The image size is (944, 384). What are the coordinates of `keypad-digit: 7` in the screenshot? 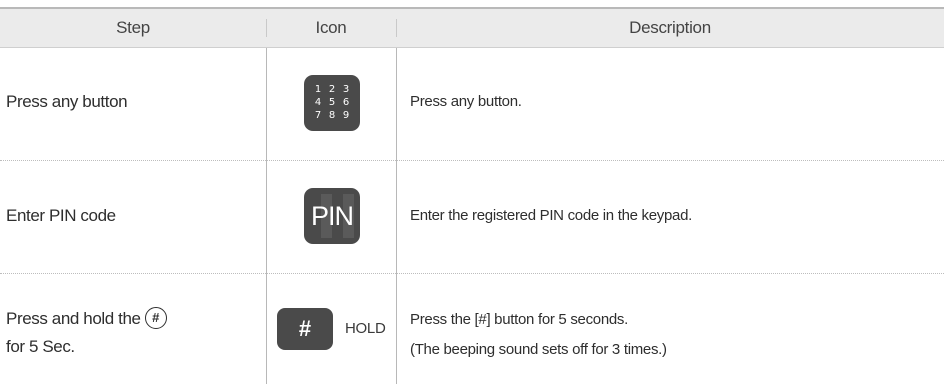 It's located at (318, 115).